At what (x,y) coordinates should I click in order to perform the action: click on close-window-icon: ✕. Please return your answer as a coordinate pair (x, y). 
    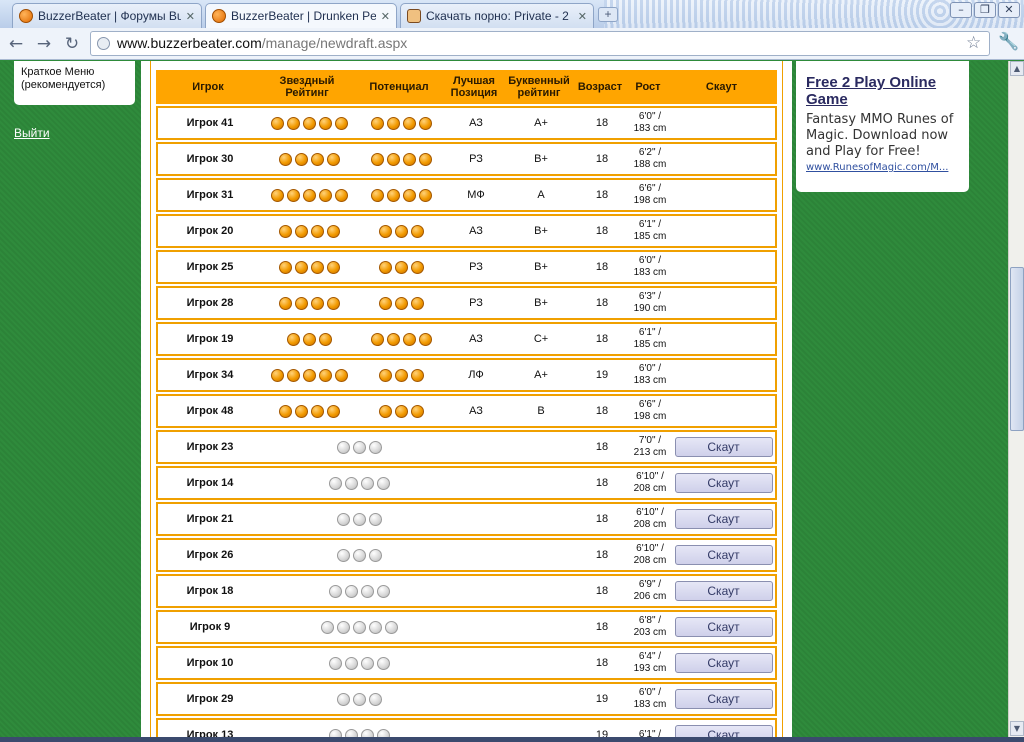
    Looking at the image, I should click on (1009, 10).